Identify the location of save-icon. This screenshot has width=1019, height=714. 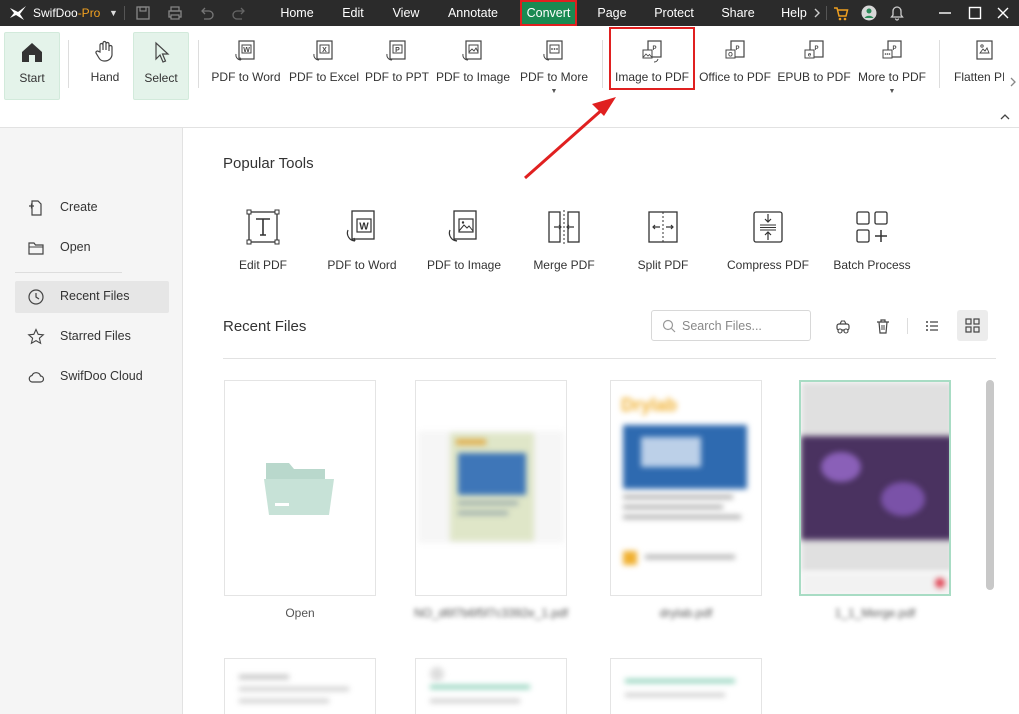
(143, 13).